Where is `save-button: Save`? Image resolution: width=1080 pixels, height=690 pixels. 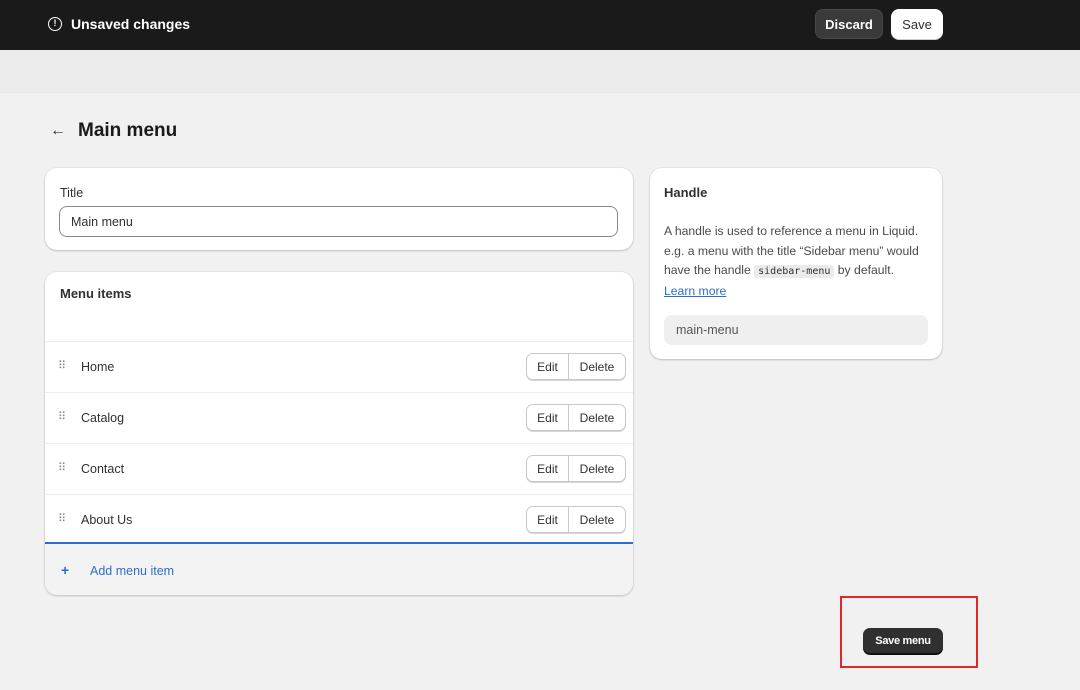
save-button: Save is located at coordinates (917, 24).